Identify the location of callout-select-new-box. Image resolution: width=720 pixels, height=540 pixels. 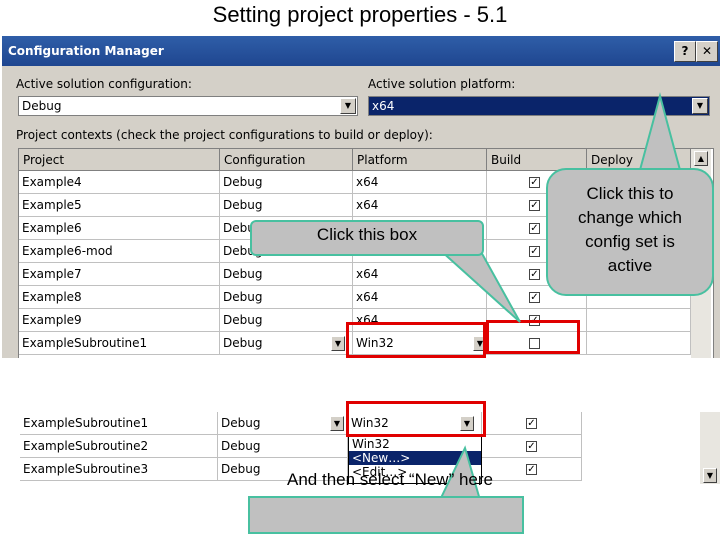
(386, 515).